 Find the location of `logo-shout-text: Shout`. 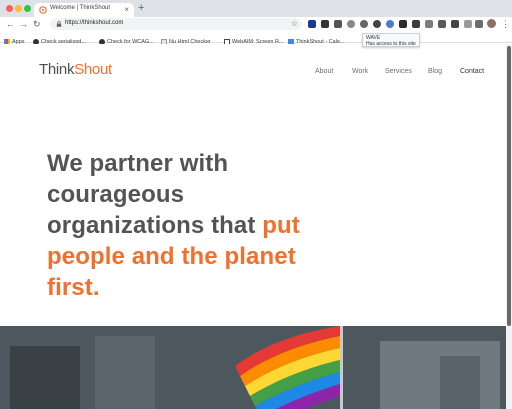

logo-shout-text: Shout is located at coordinates (93, 69).